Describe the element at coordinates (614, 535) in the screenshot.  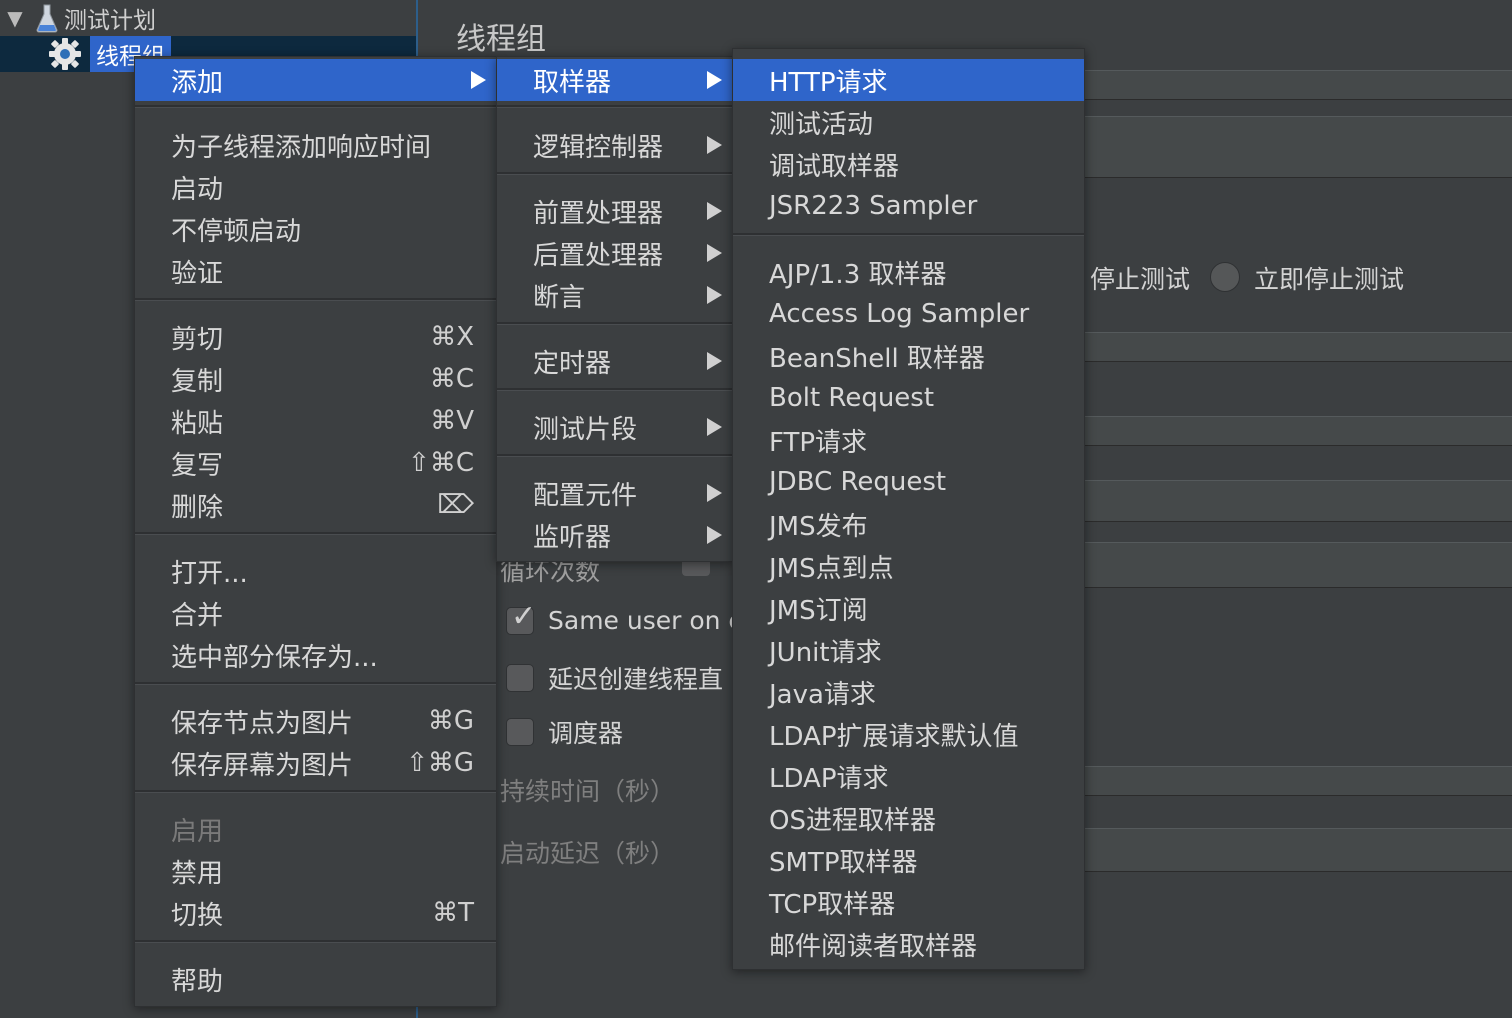
I see `menu-item-listener: 监听器` at that location.